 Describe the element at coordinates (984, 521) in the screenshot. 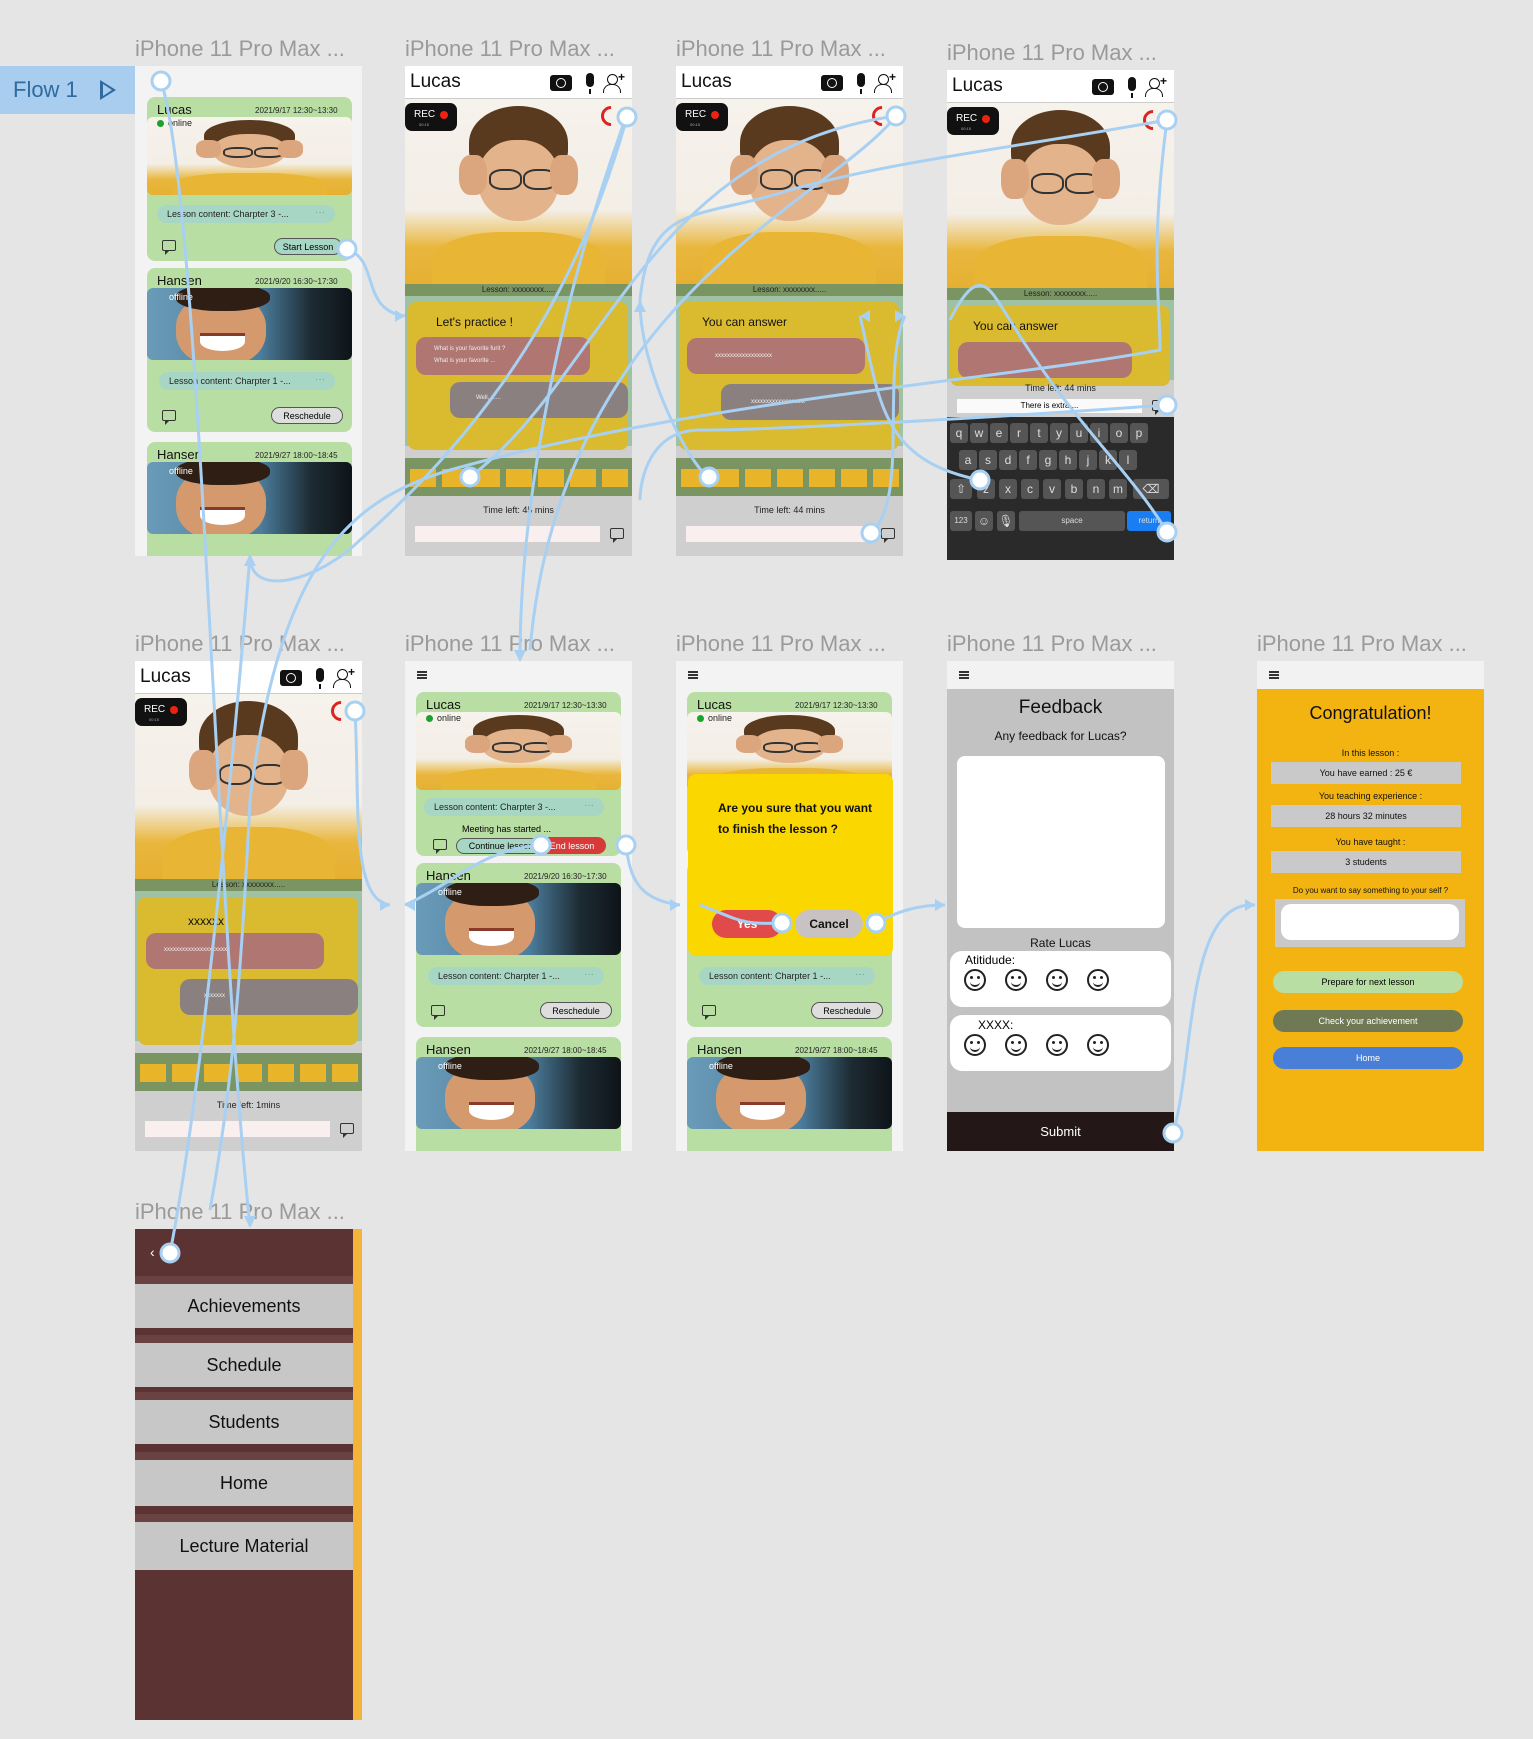

I see `emoji-key-icon: ☺` at that location.